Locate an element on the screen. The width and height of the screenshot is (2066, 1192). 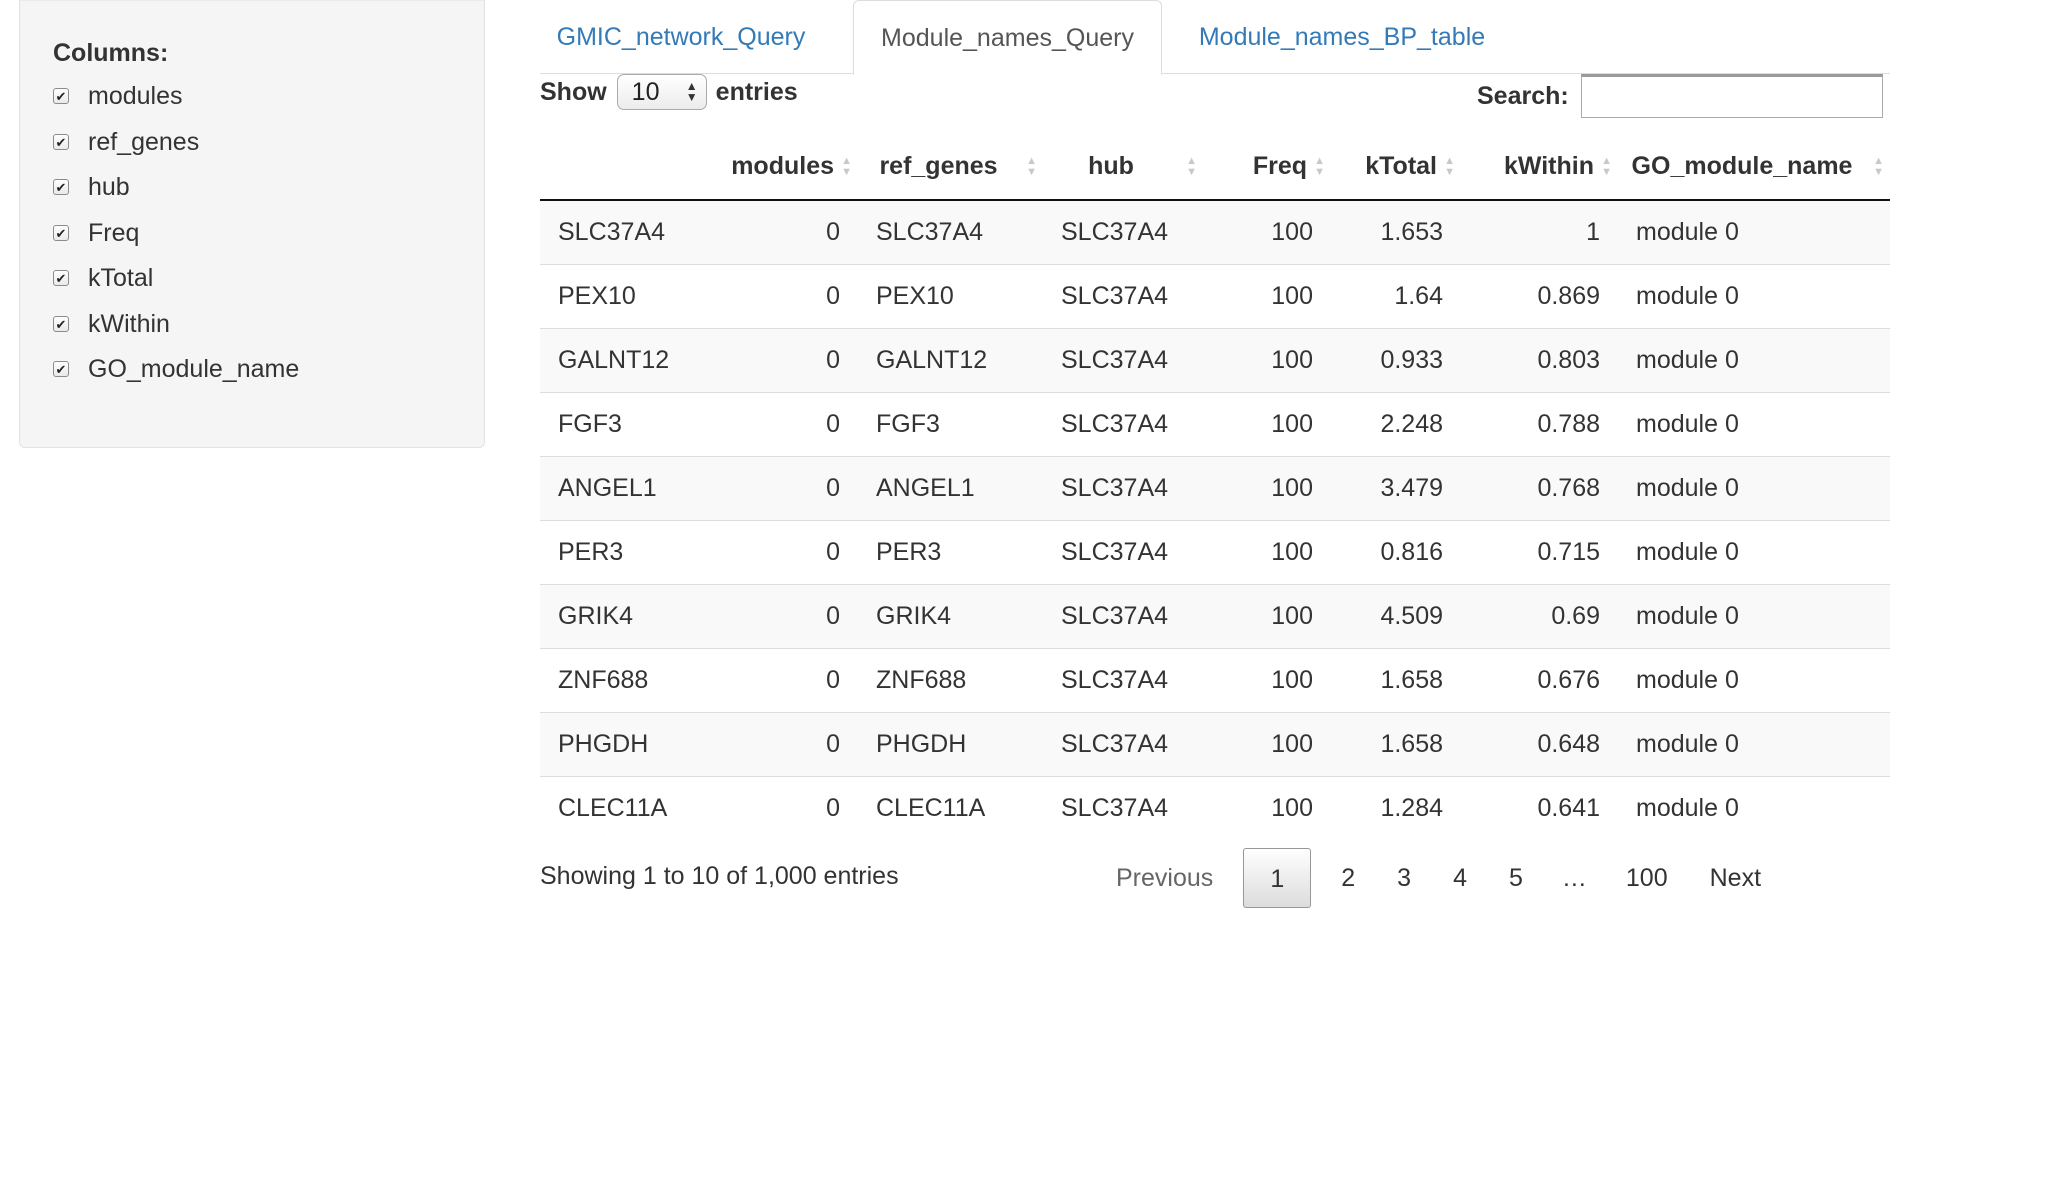
cell-kwithin: 0.869 is located at coordinates (1539, 295).